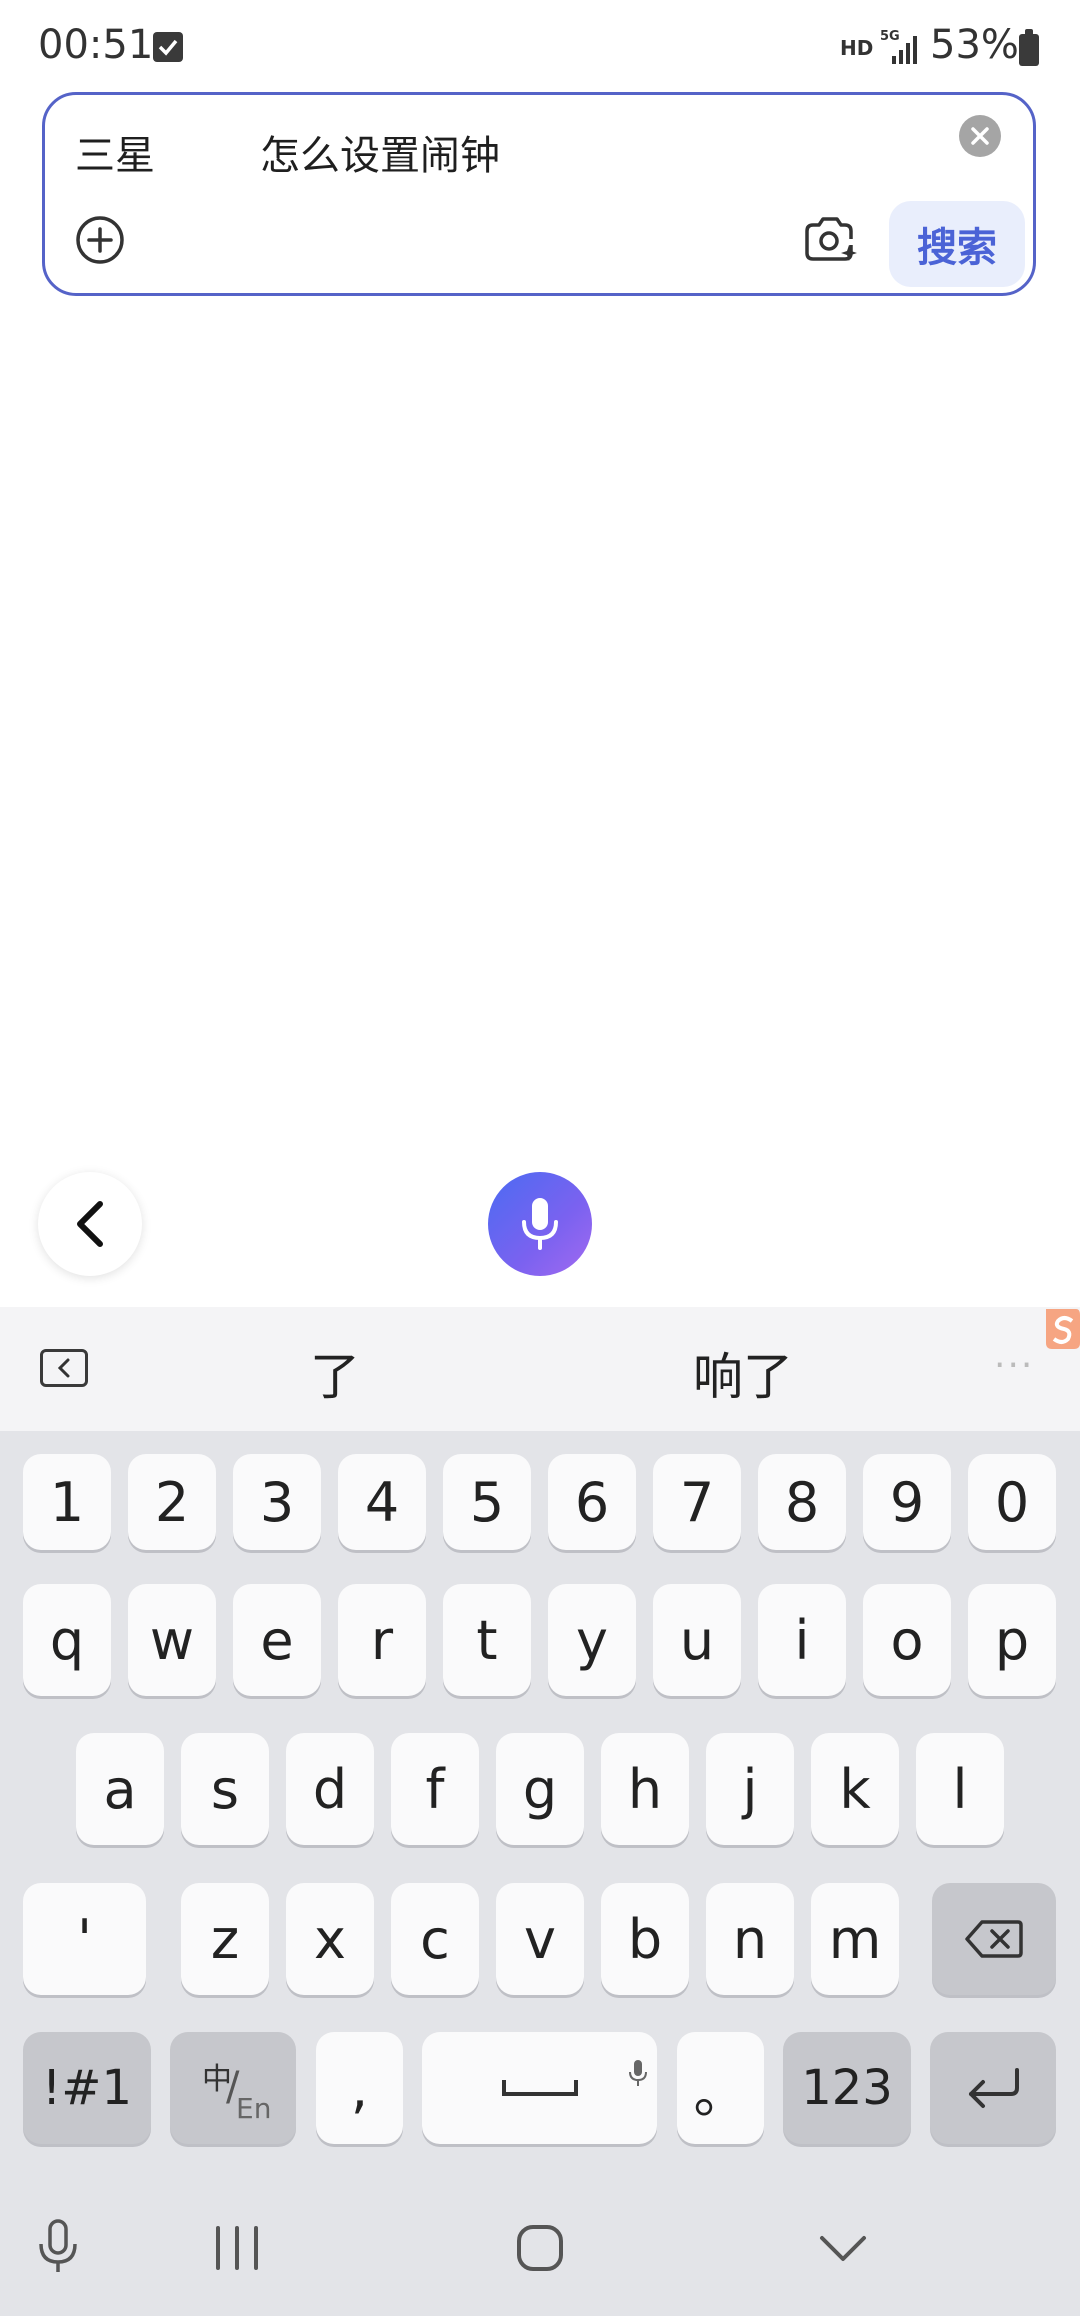 The image size is (1080, 2316). Describe the element at coordinates (254, 2108) in the screenshot. I see `lang-key-english: En` at that location.